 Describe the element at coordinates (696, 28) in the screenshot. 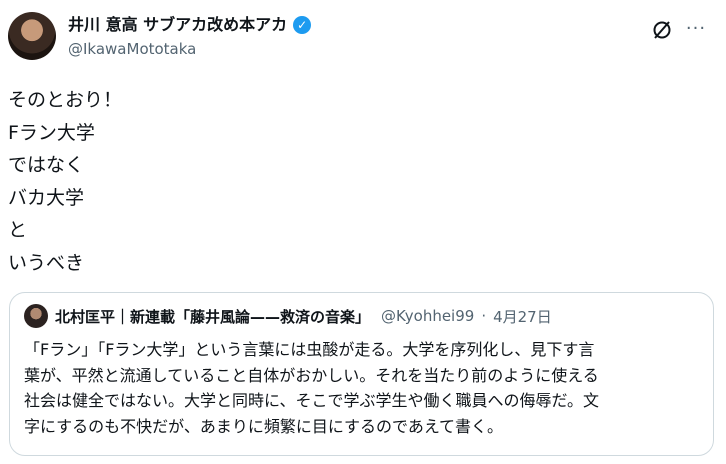

I see `more-icon: ···` at that location.